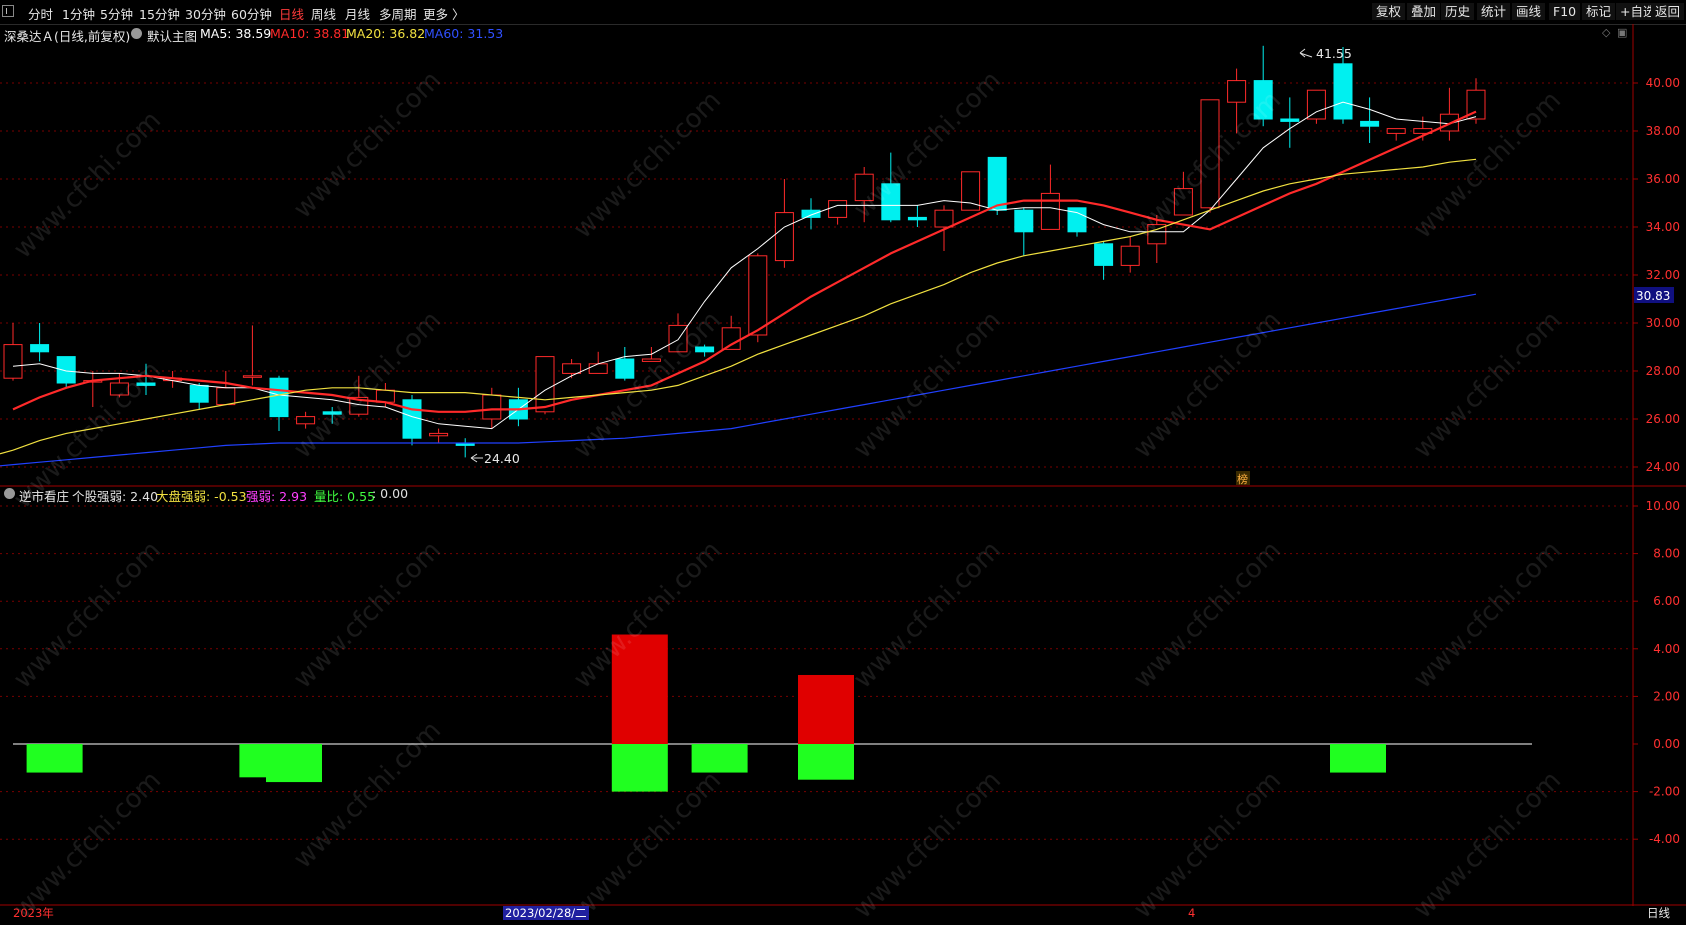 The width and height of the screenshot is (1686, 925). I want to click on price-tick-label: 26.00, so click(1663, 419).